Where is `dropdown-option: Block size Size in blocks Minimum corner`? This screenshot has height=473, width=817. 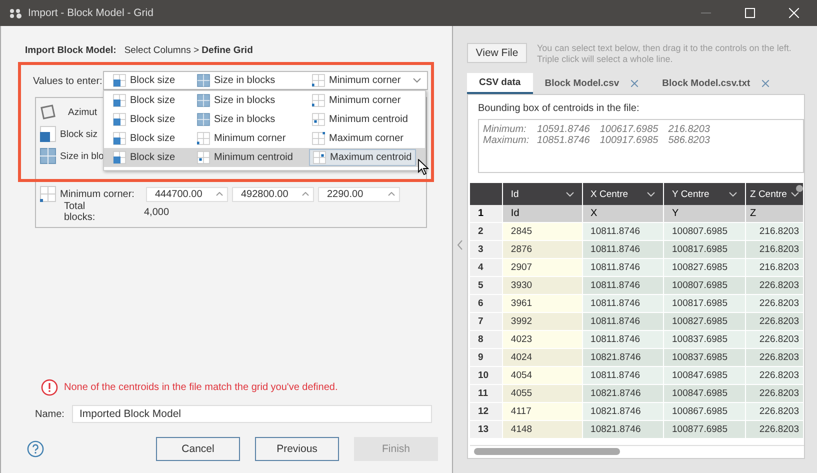
dropdown-option: Block size Size in blocks Minimum corner is located at coordinates (264, 100).